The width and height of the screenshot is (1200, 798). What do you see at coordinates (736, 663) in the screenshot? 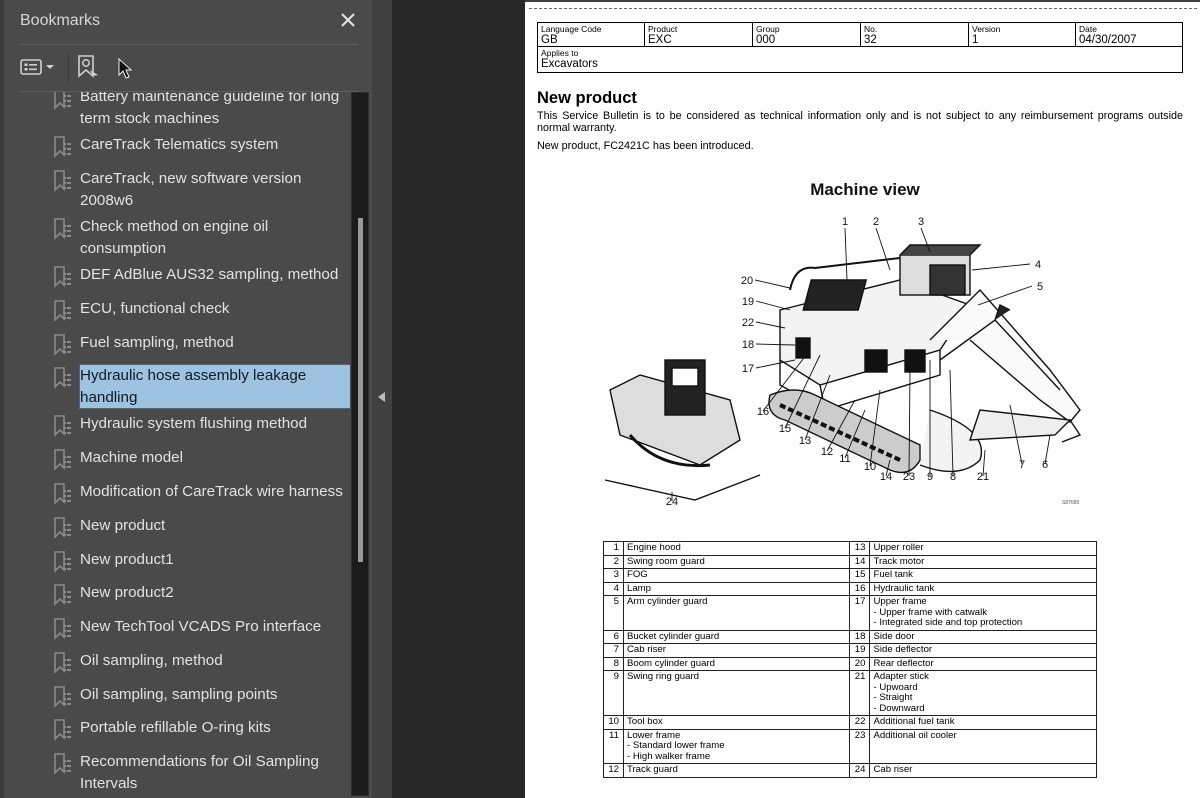
I see `part-description: Boom cylinder guard` at bounding box center [736, 663].